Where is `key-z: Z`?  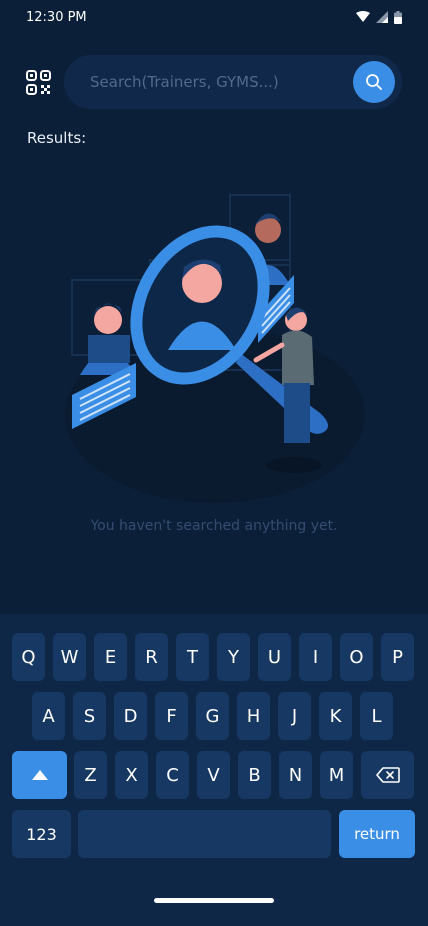 key-z: Z is located at coordinates (90, 775).